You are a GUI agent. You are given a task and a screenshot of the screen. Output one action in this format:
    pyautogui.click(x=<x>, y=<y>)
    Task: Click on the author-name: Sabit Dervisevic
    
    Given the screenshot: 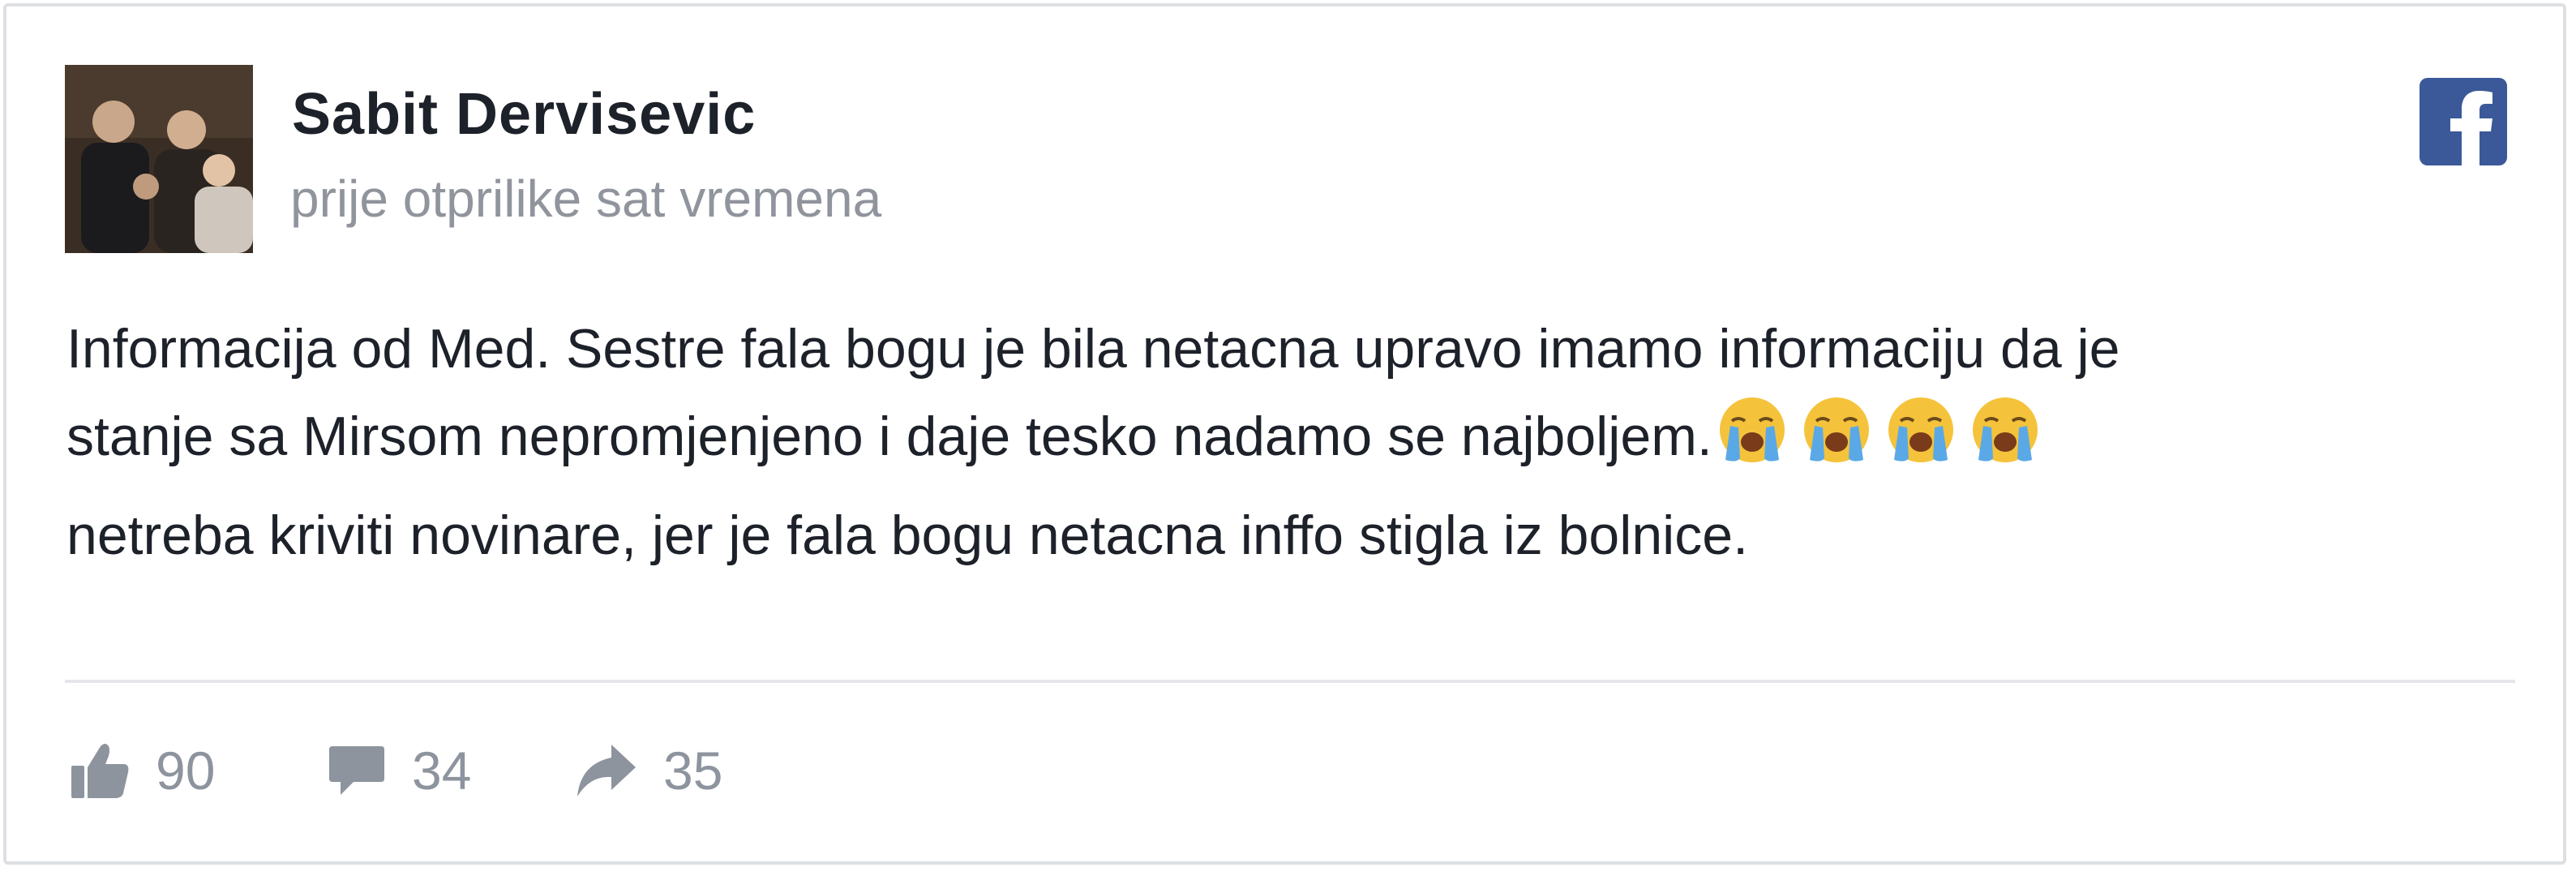 What is the action you would take?
    pyautogui.click(x=524, y=114)
    